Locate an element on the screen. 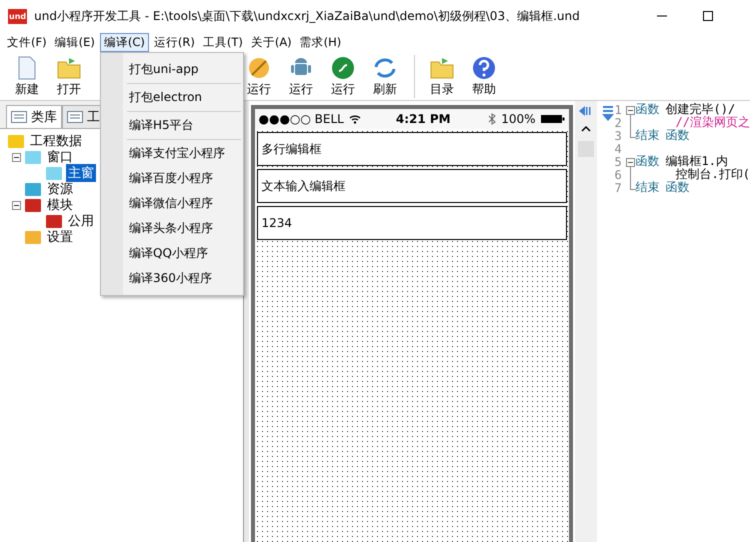 This screenshot has height=542, width=750. tree-item: 模块 is located at coordinates (60, 205).